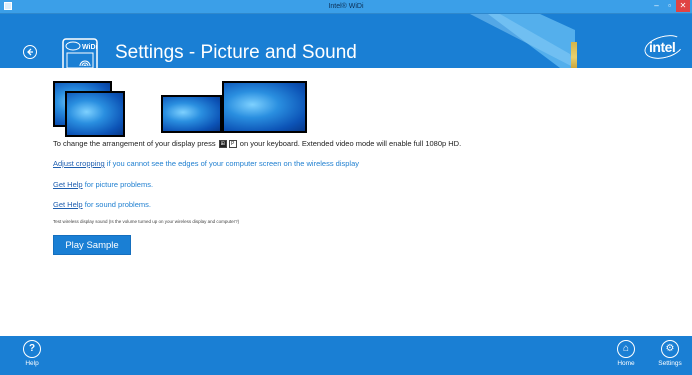  What do you see at coordinates (626, 363) in the screenshot?
I see `home-label: Home` at bounding box center [626, 363].